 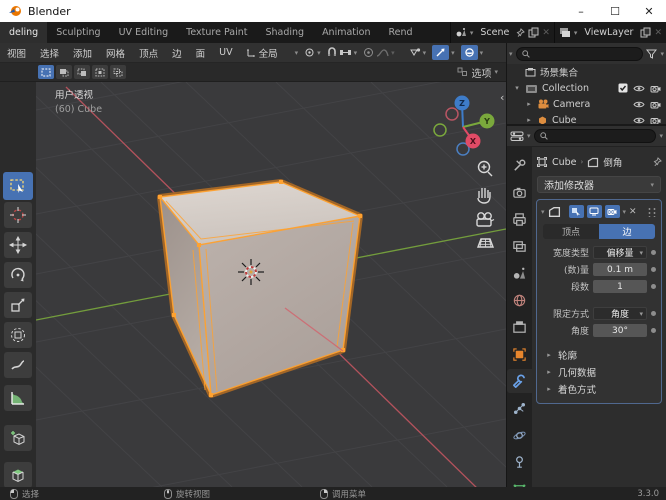 I want to click on tab-collection-properties, so click(x=519, y=327).